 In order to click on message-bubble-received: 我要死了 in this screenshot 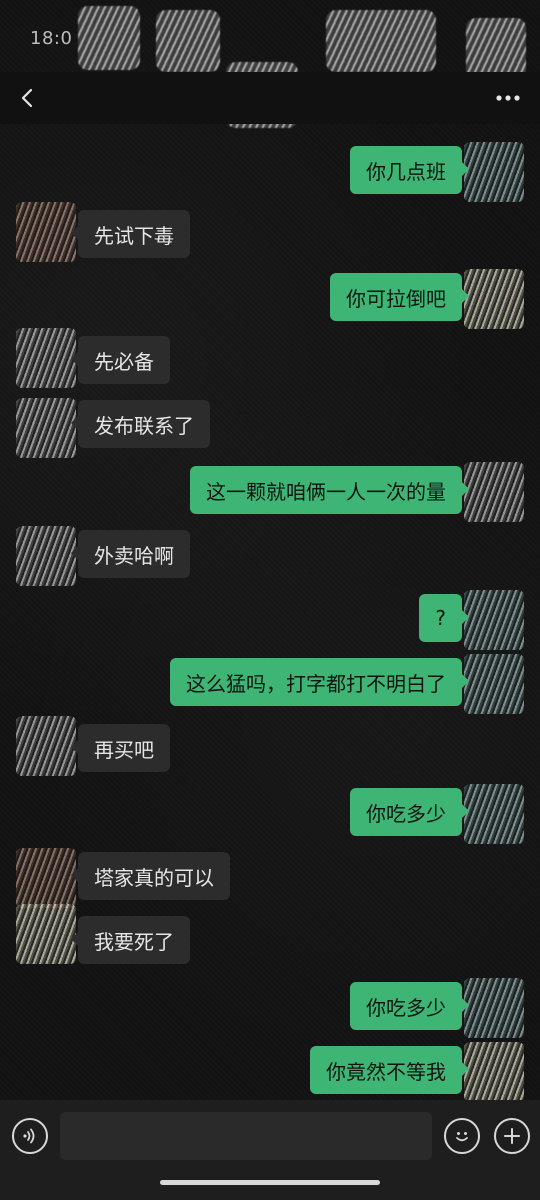, I will do `click(130, 940)`.